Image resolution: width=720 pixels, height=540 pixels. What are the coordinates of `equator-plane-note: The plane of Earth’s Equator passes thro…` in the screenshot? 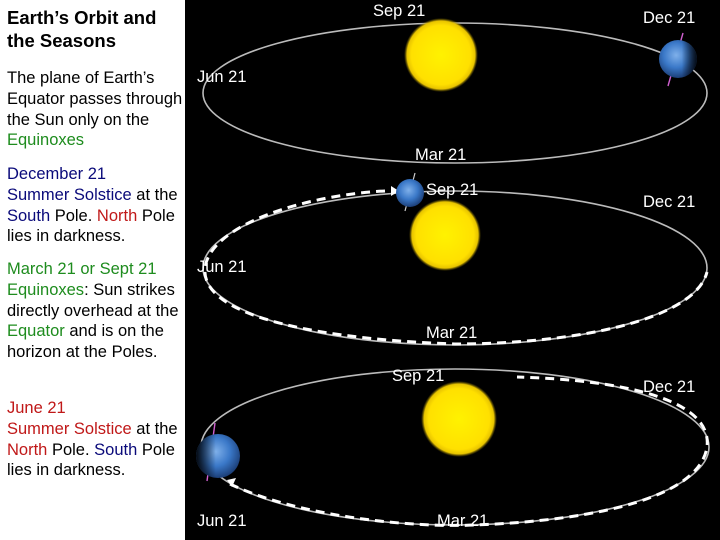 It's located at (96, 109).